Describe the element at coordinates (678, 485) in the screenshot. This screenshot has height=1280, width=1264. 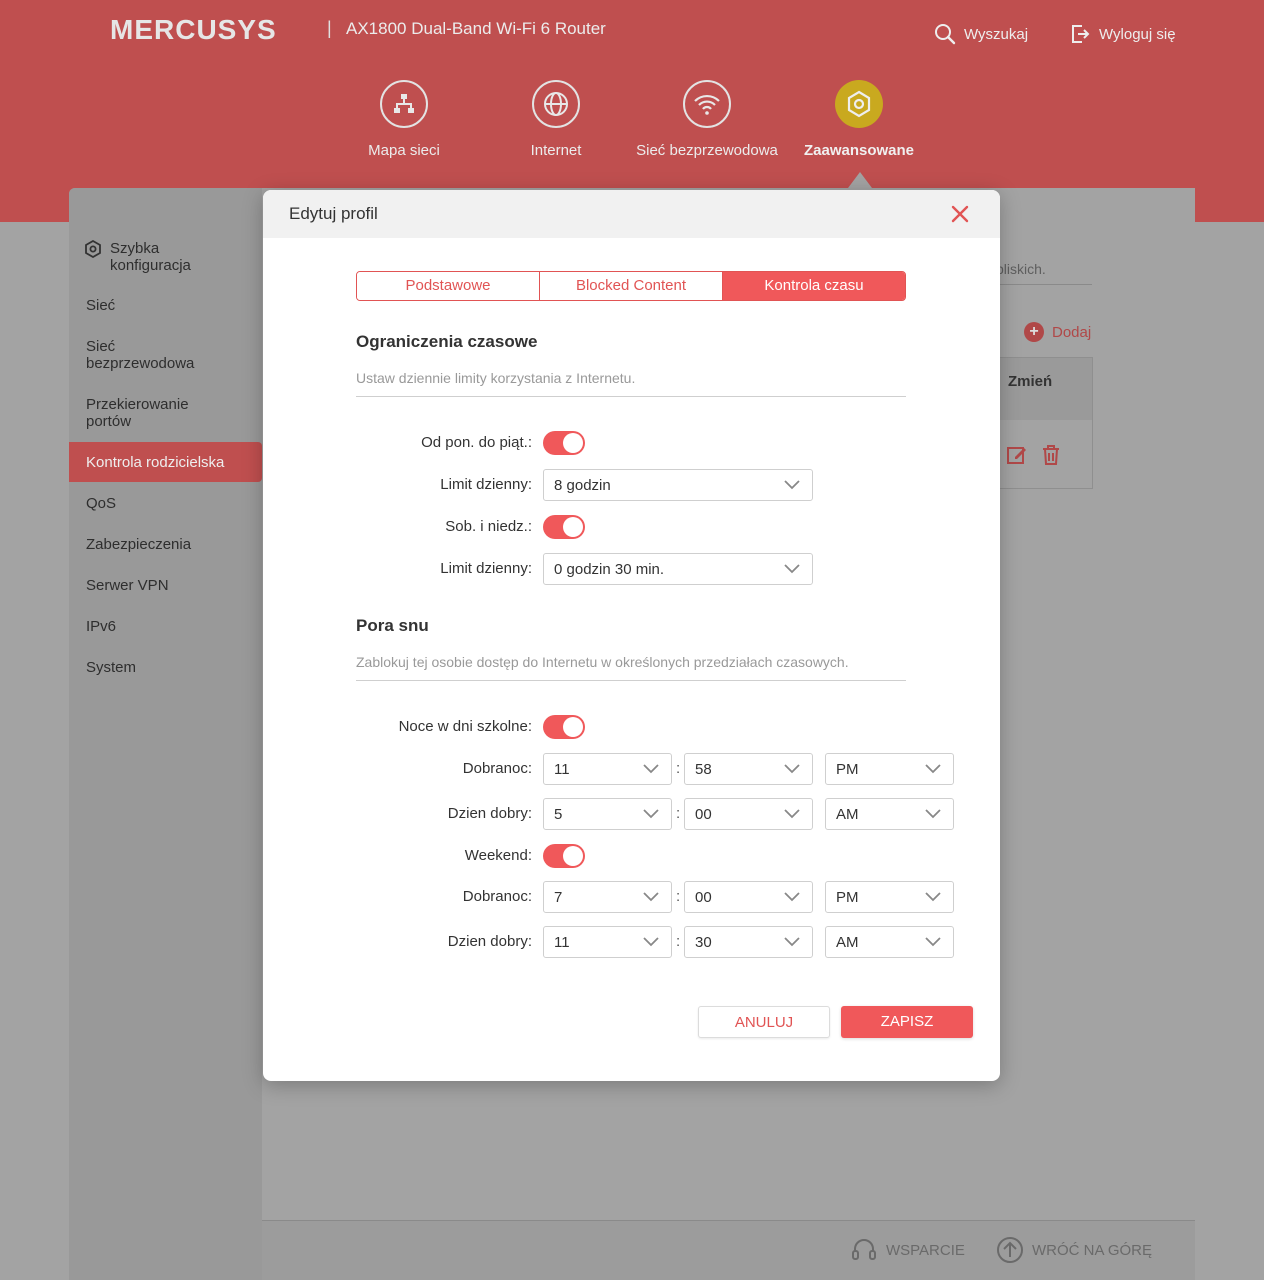
I see `weekdays-limit-select: 8 godzin` at that location.